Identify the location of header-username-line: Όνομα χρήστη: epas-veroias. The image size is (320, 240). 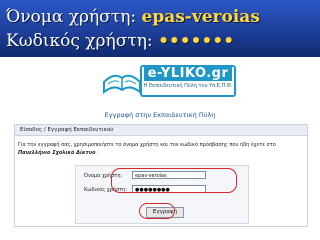
(133, 17).